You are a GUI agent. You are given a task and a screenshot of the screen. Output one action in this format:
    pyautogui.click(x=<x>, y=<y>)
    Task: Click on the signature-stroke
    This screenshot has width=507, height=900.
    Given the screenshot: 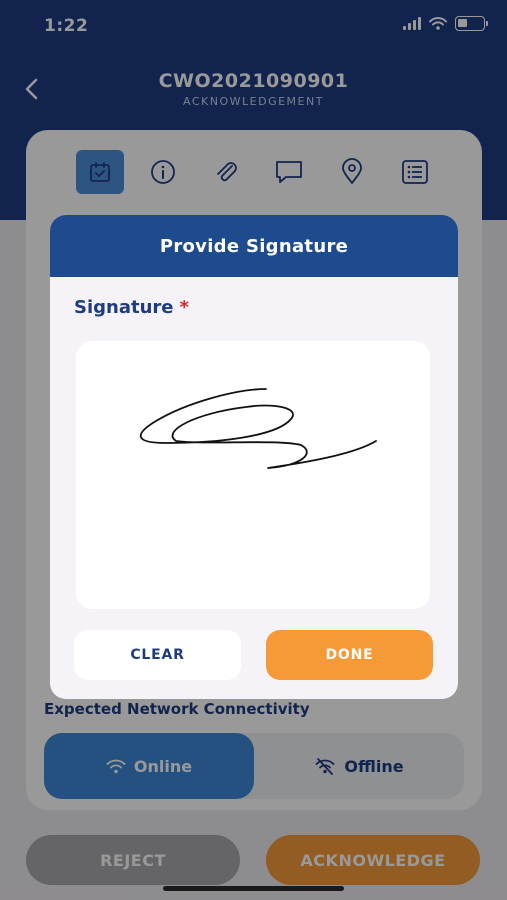 What is the action you would take?
    pyautogui.click(x=258, y=428)
    